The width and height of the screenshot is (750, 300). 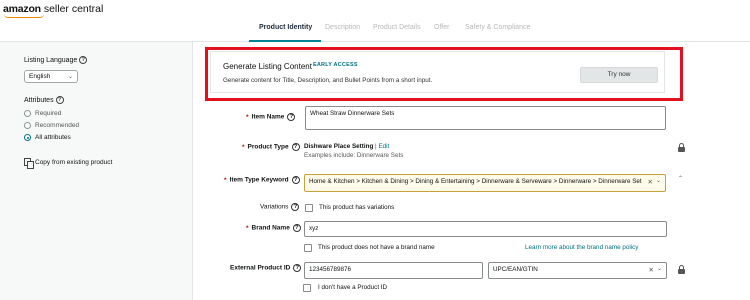 I want to click on item-name-label: Item Name, so click(x=268, y=117).